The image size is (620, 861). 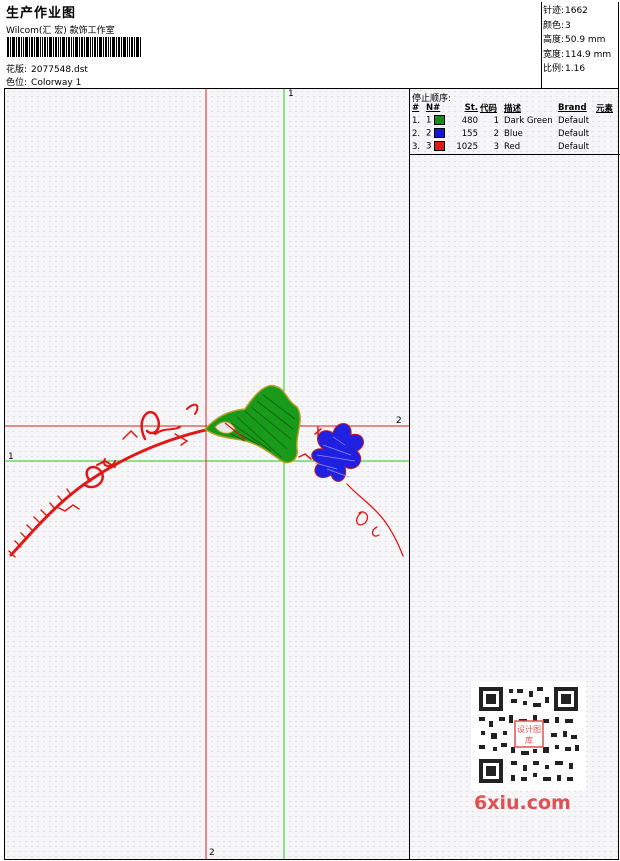 What do you see at coordinates (565, 11) in the screenshot?
I see `stat-stitches: 针迹:1662` at bounding box center [565, 11].